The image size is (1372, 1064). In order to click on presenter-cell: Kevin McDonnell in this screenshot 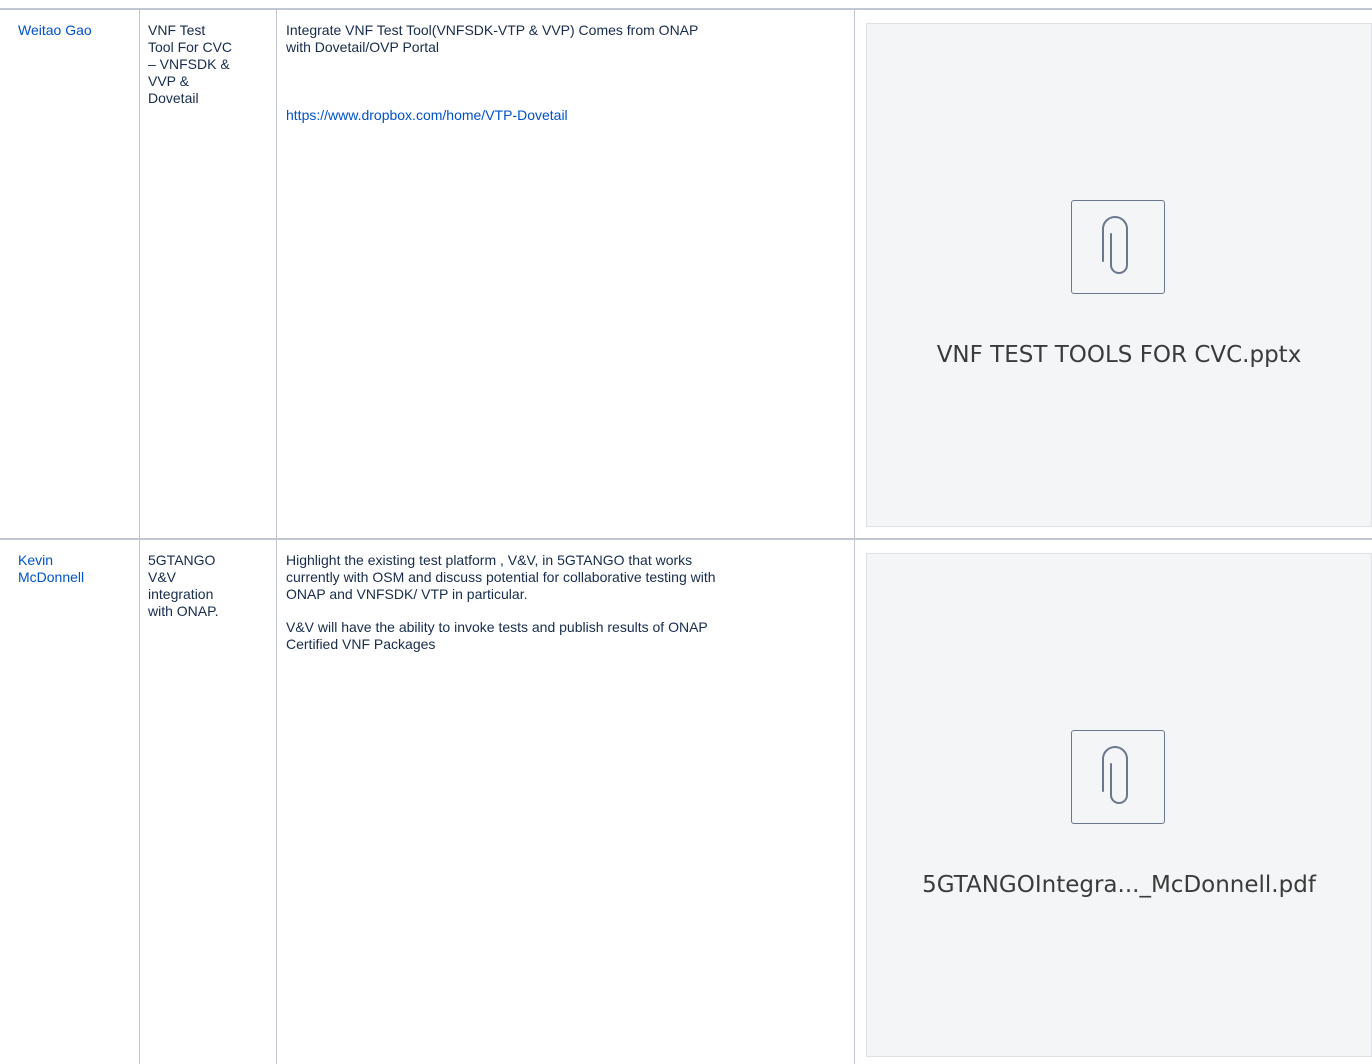, I will do `click(75, 569)`.